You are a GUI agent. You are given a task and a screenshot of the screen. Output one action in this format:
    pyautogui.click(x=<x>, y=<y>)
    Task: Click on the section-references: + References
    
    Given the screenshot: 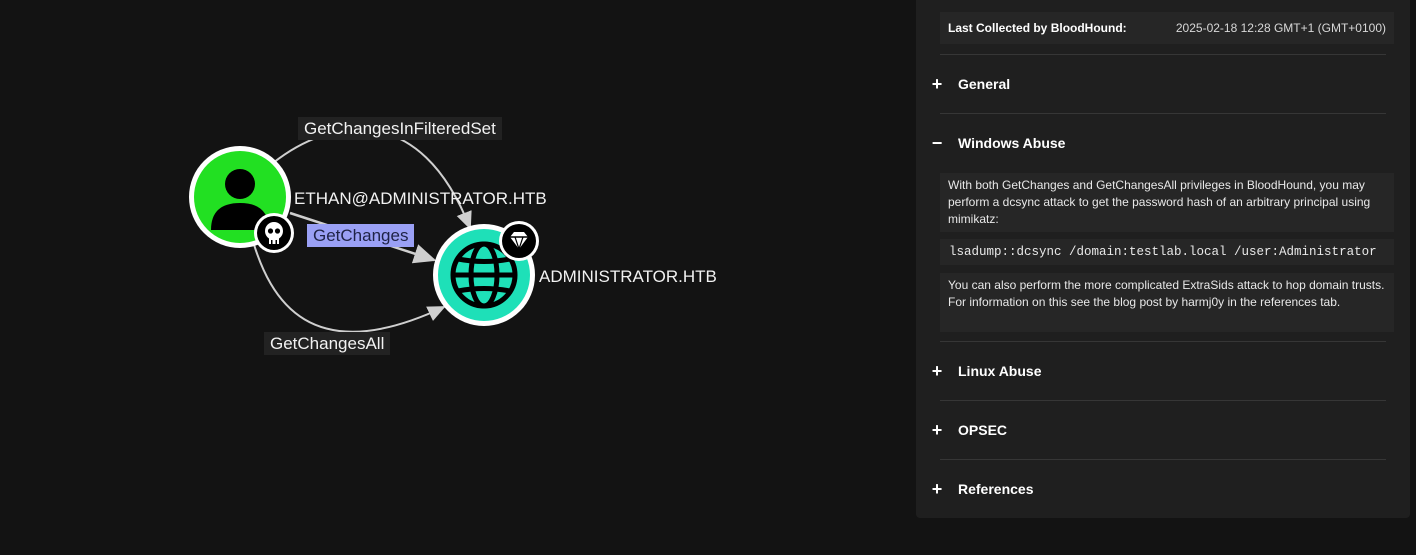 What is the action you would take?
    pyautogui.click(x=1156, y=489)
    